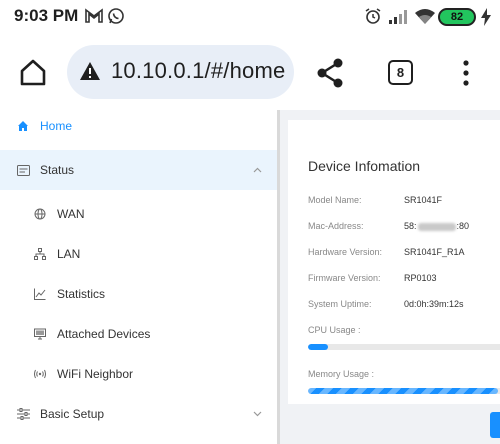 The height and width of the screenshot is (444, 500). What do you see at coordinates (81, 294) in the screenshot?
I see `sidebar-item-label: Statistics` at bounding box center [81, 294].